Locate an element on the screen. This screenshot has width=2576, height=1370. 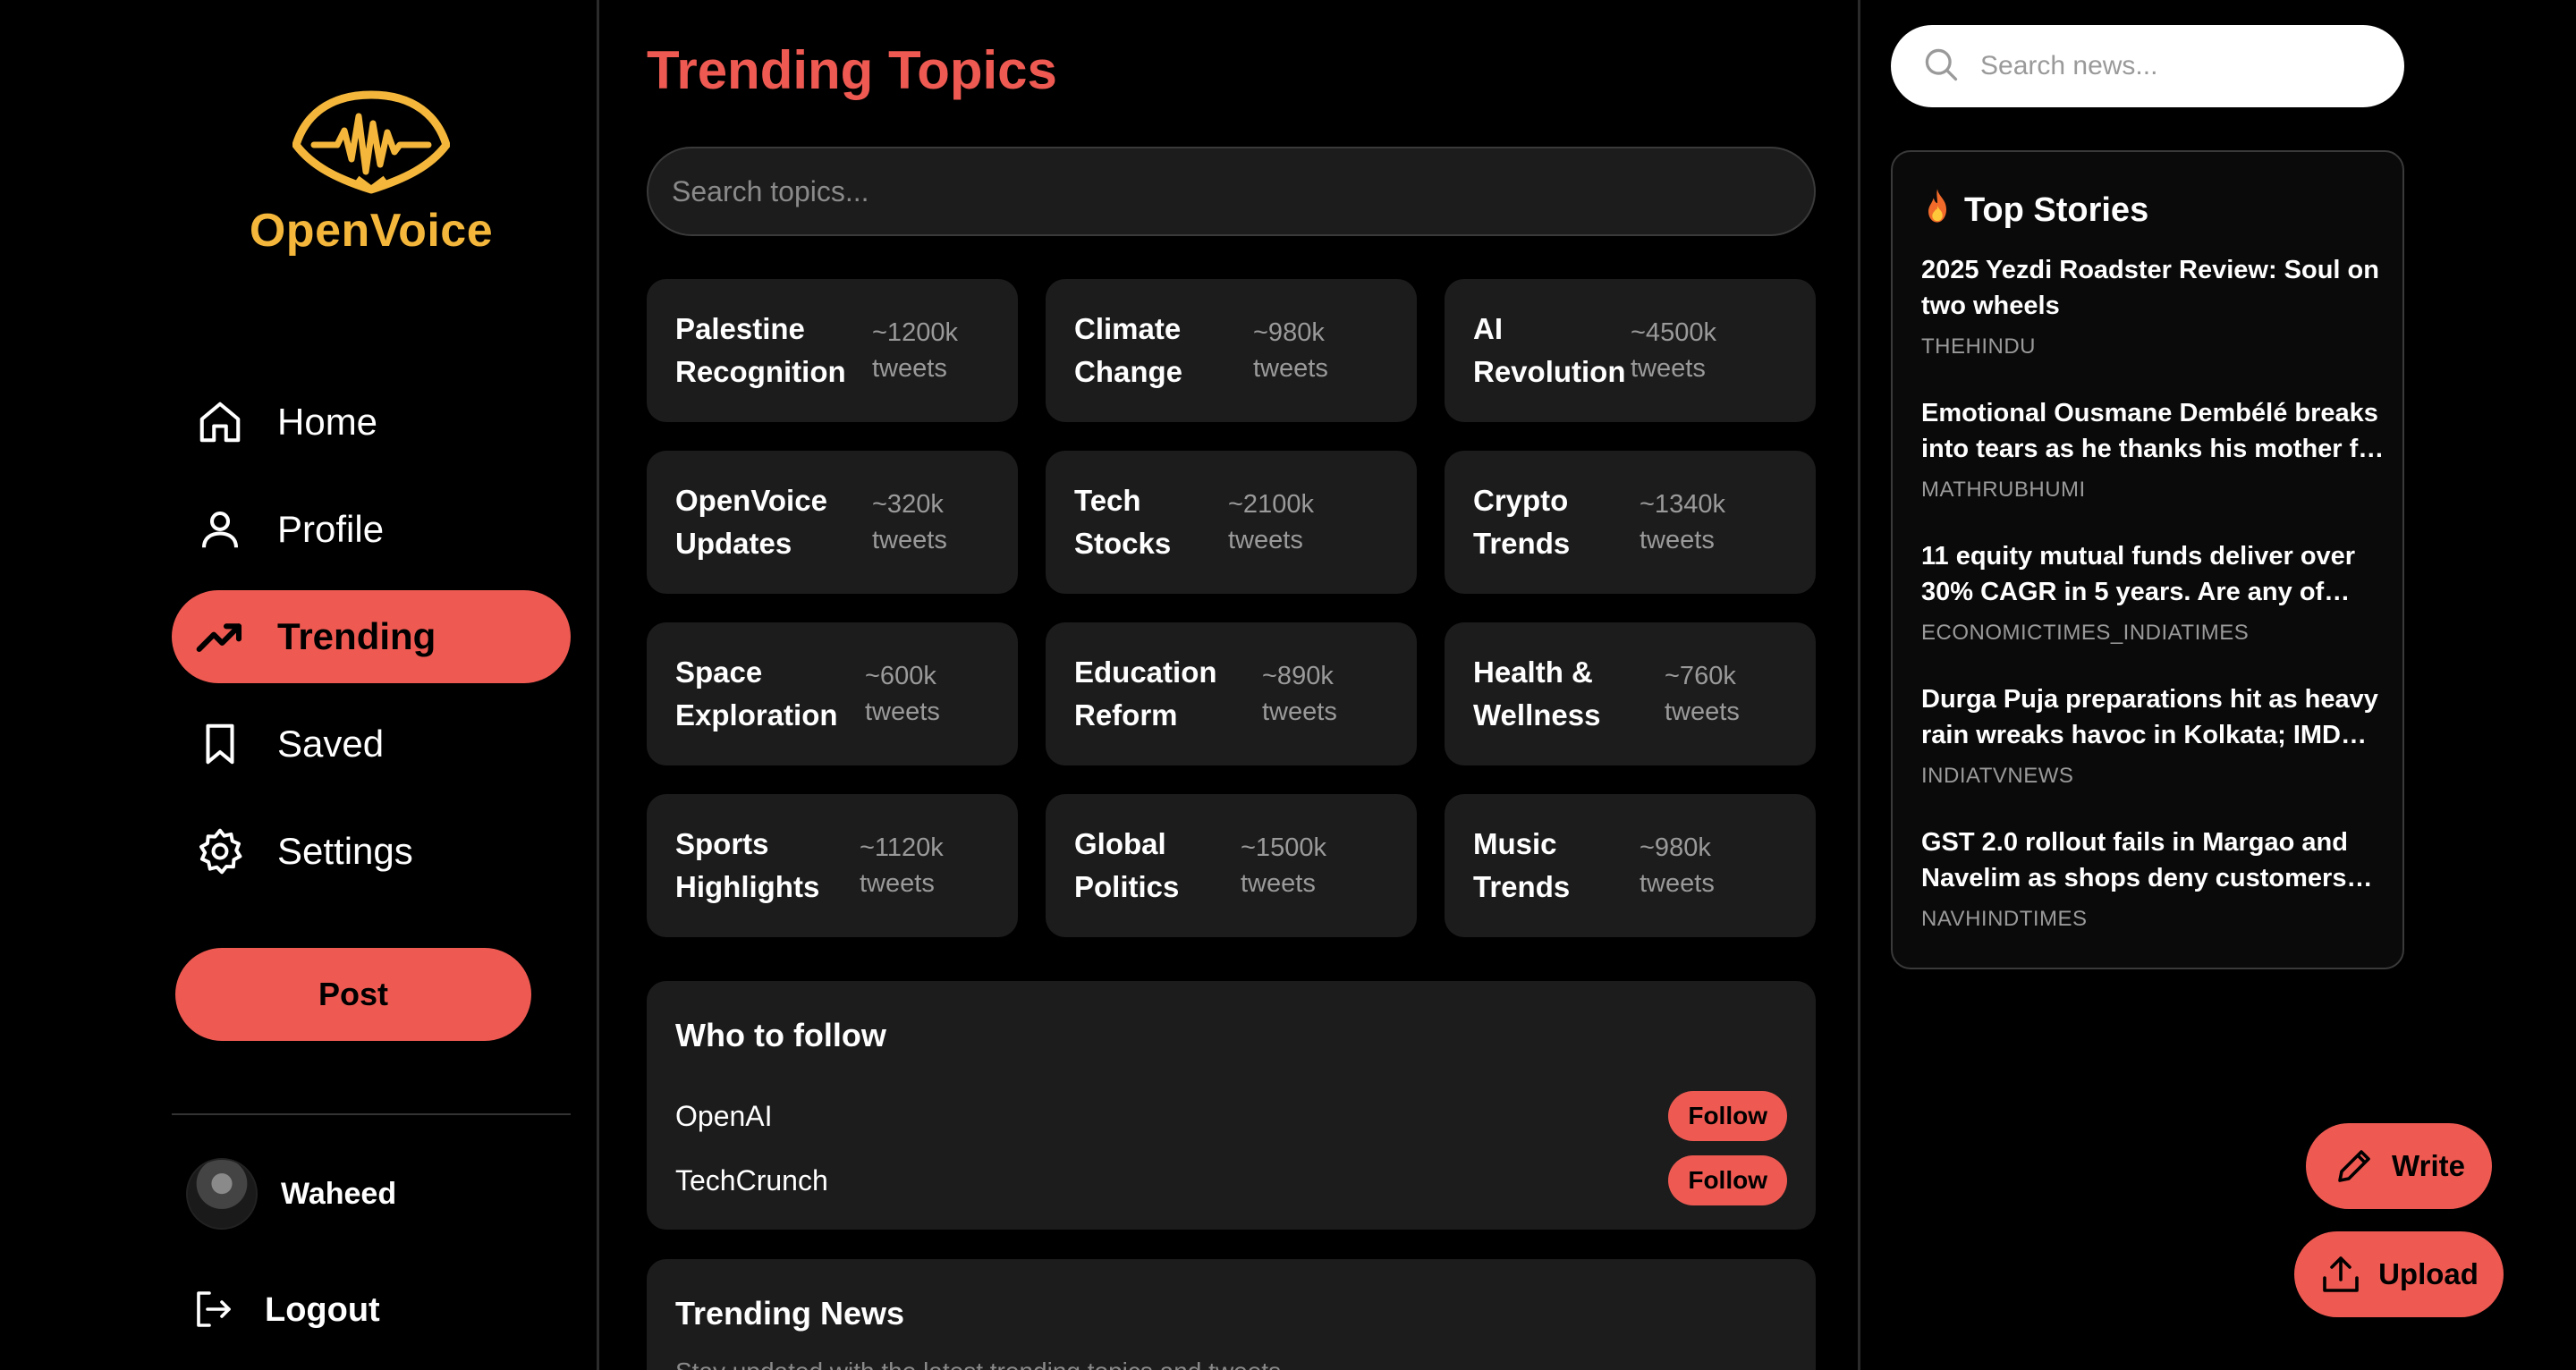
topic-stats: ~1340k tweets is located at coordinates (1682, 522).